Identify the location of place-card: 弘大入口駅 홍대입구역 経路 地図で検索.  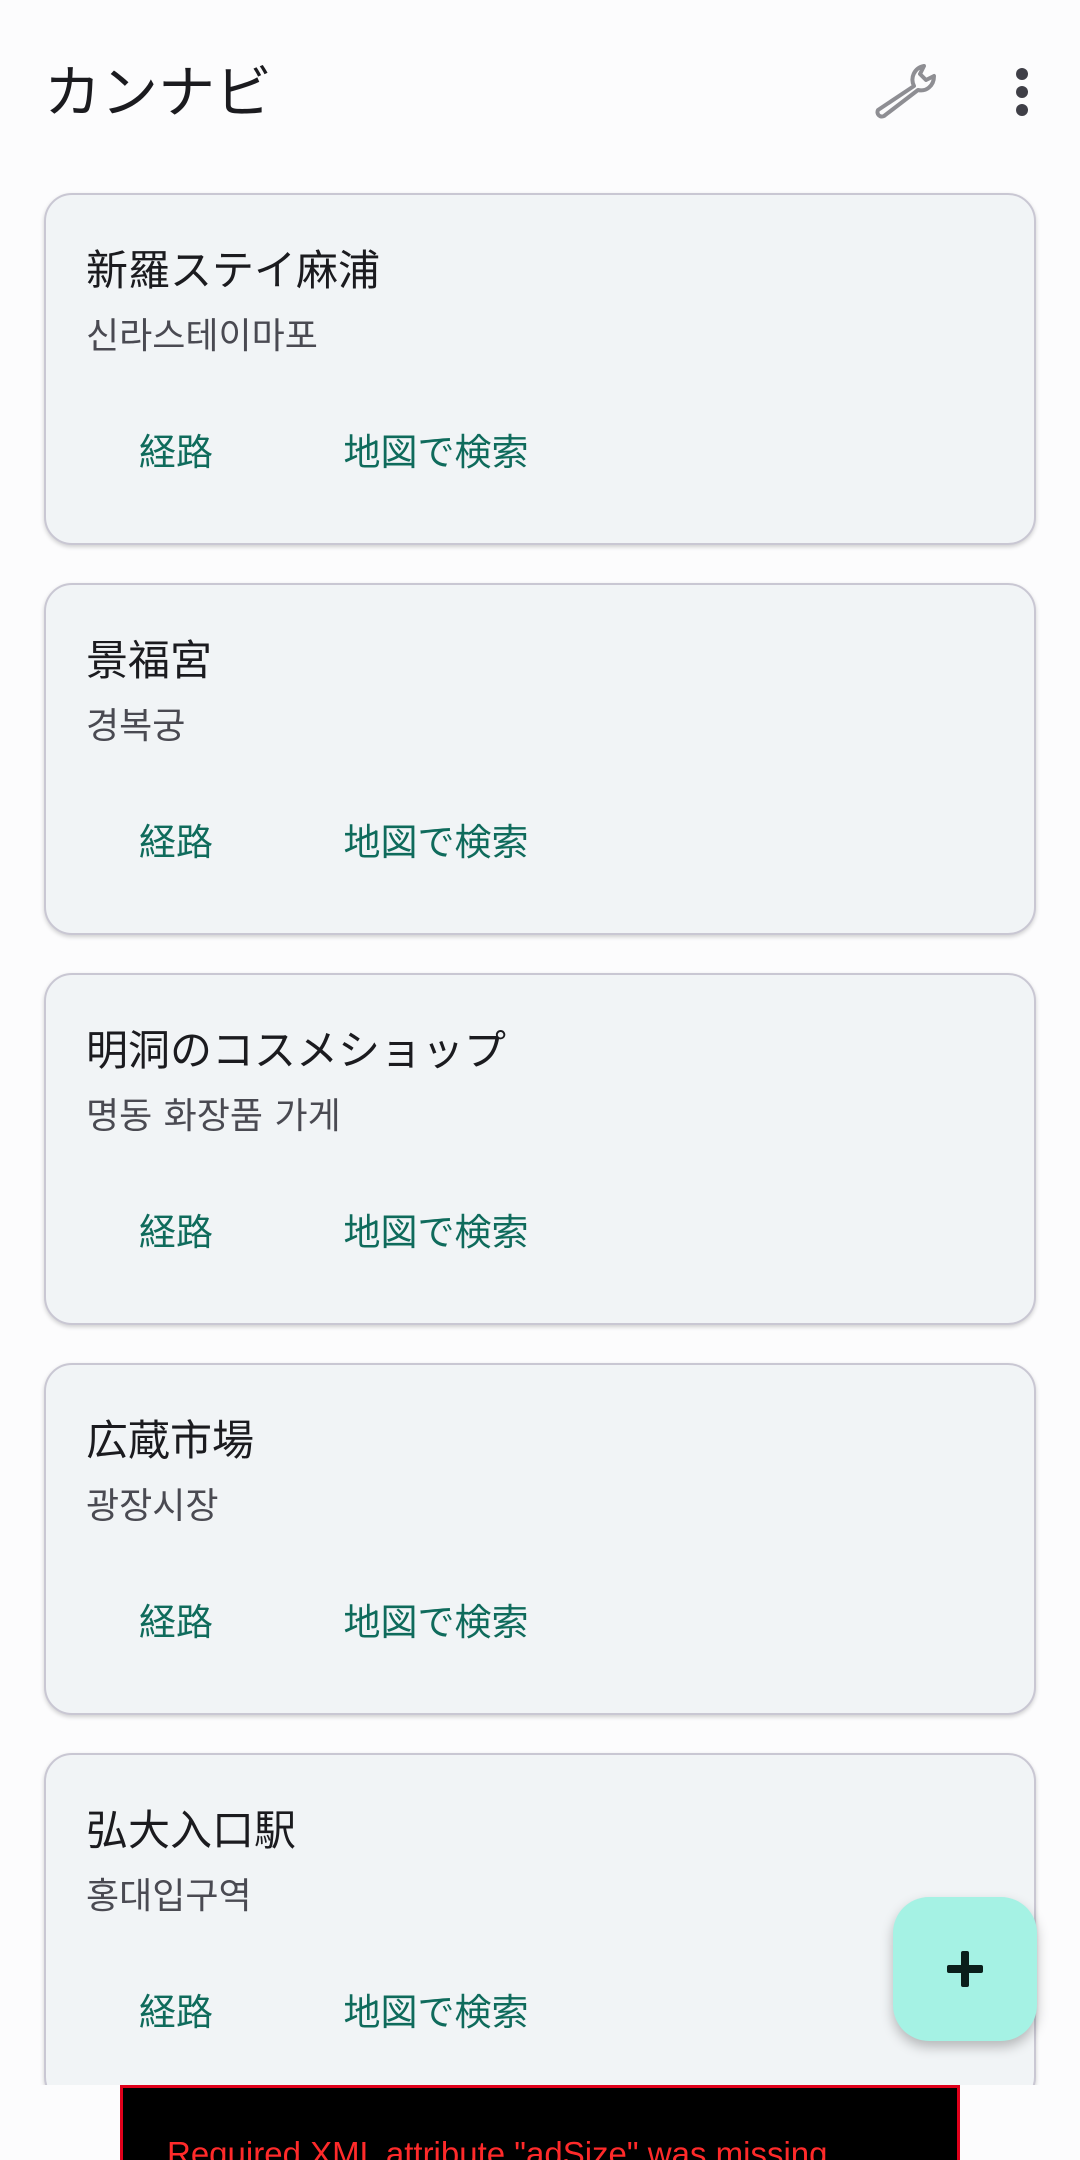
(540, 1919).